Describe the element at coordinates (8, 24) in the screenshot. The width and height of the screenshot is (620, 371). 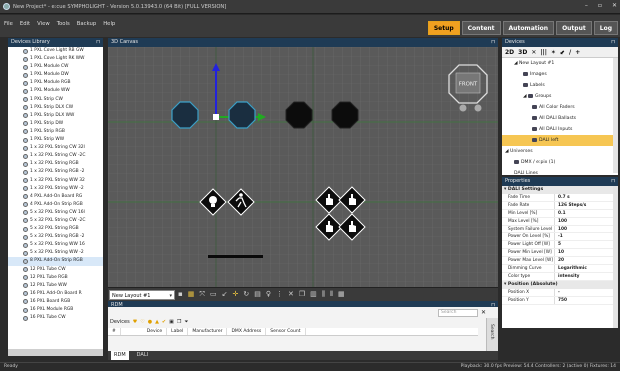
I see `menu-file: File` at that location.